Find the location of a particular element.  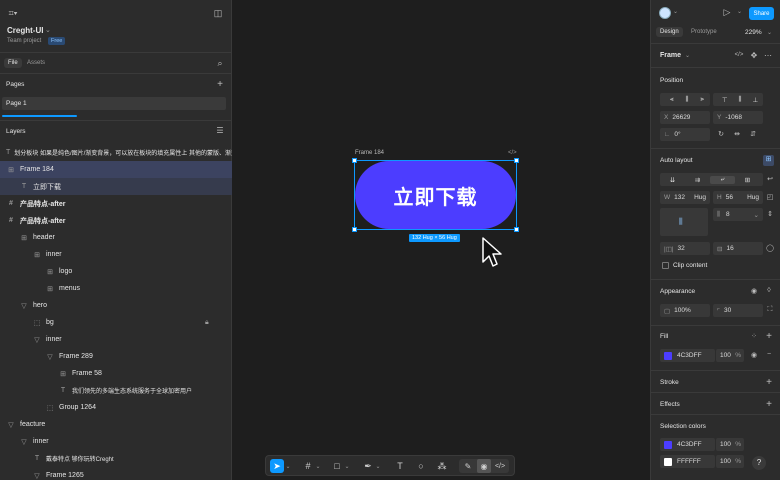

resize-handle-br is located at coordinates (516, 229).